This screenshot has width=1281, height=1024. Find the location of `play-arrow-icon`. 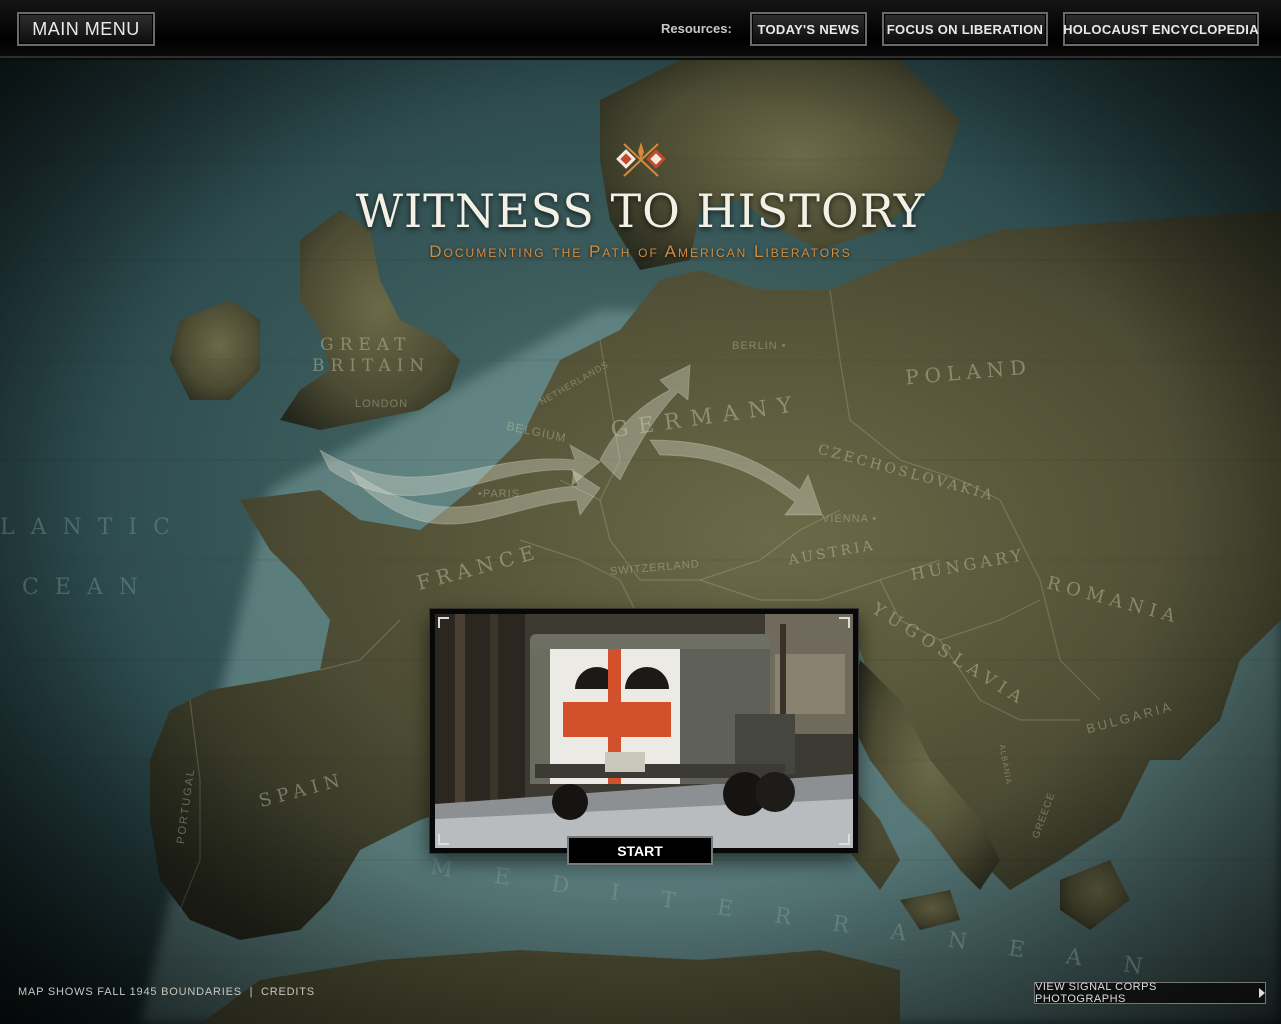

play-arrow-icon is located at coordinates (1262, 993).